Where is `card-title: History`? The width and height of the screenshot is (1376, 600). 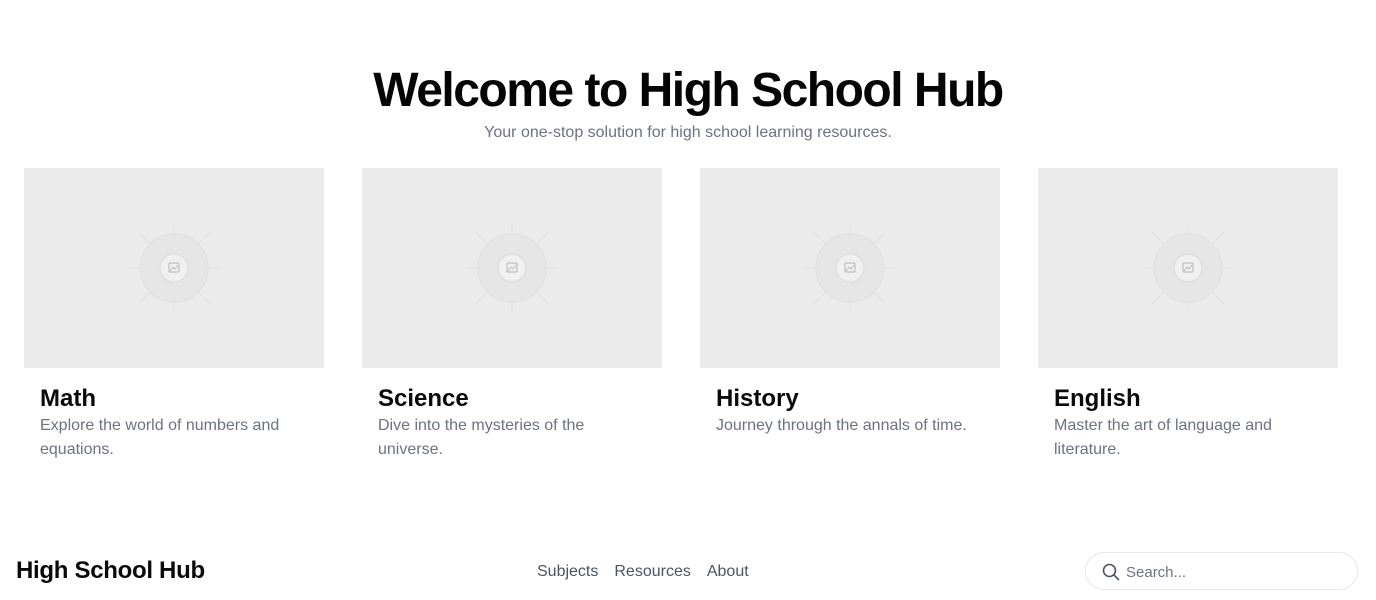 card-title: History is located at coordinates (757, 398).